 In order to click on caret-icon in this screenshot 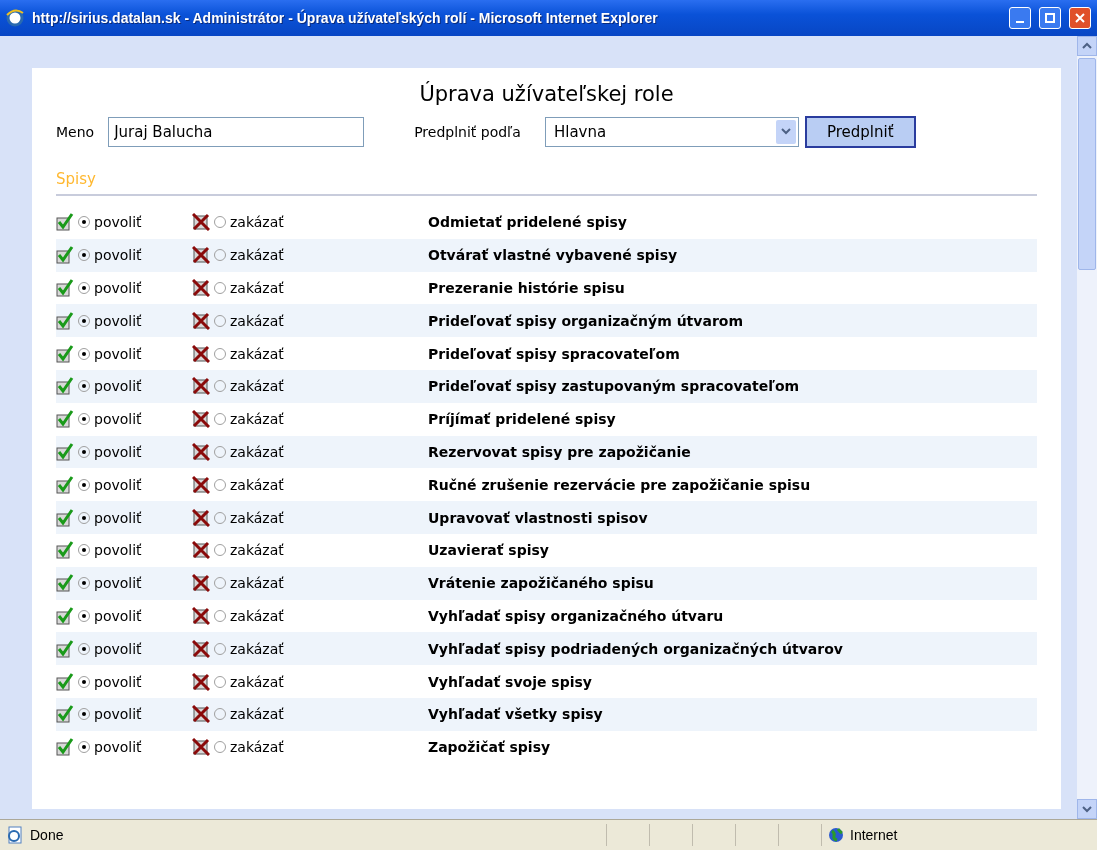, I will do `click(785, 132)`.